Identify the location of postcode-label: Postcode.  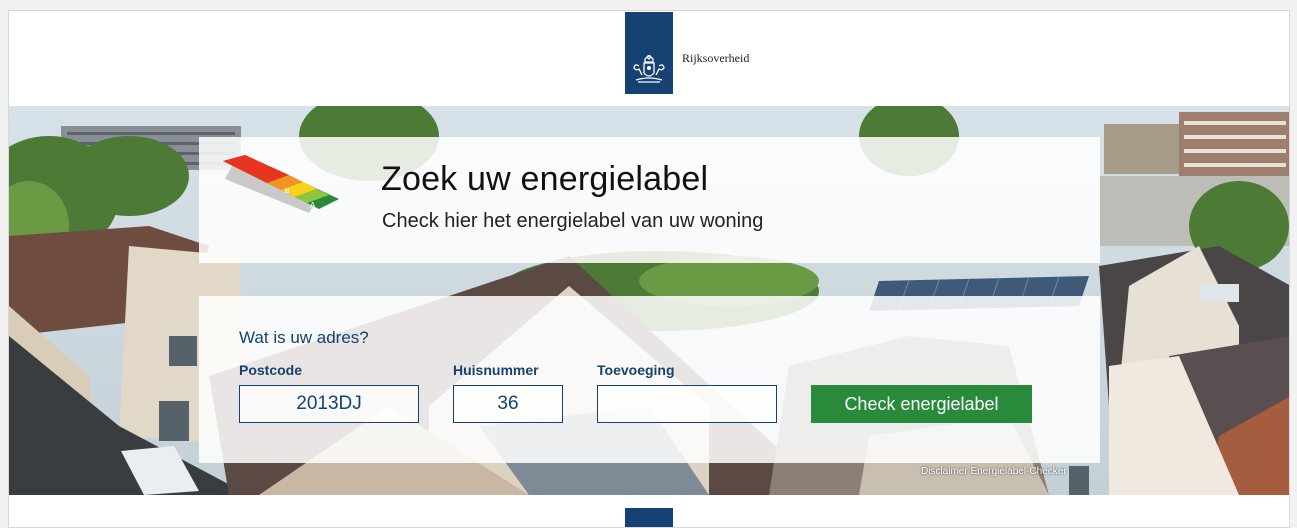
(271, 370).